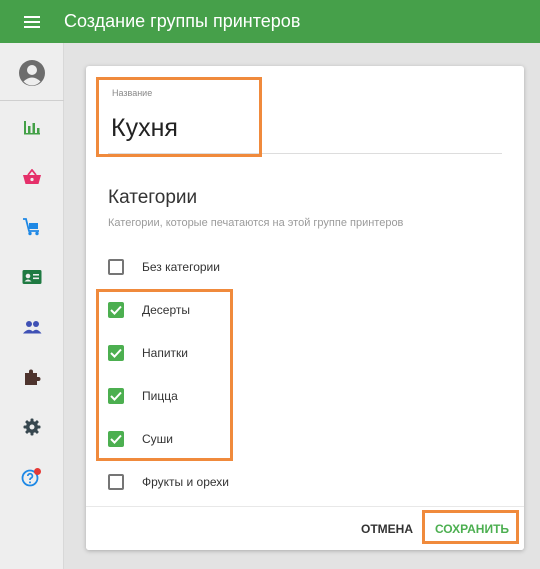 The height and width of the screenshot is (569, 540). I want to click on cancel-button: ОТМЕНА, so click(387, 528).